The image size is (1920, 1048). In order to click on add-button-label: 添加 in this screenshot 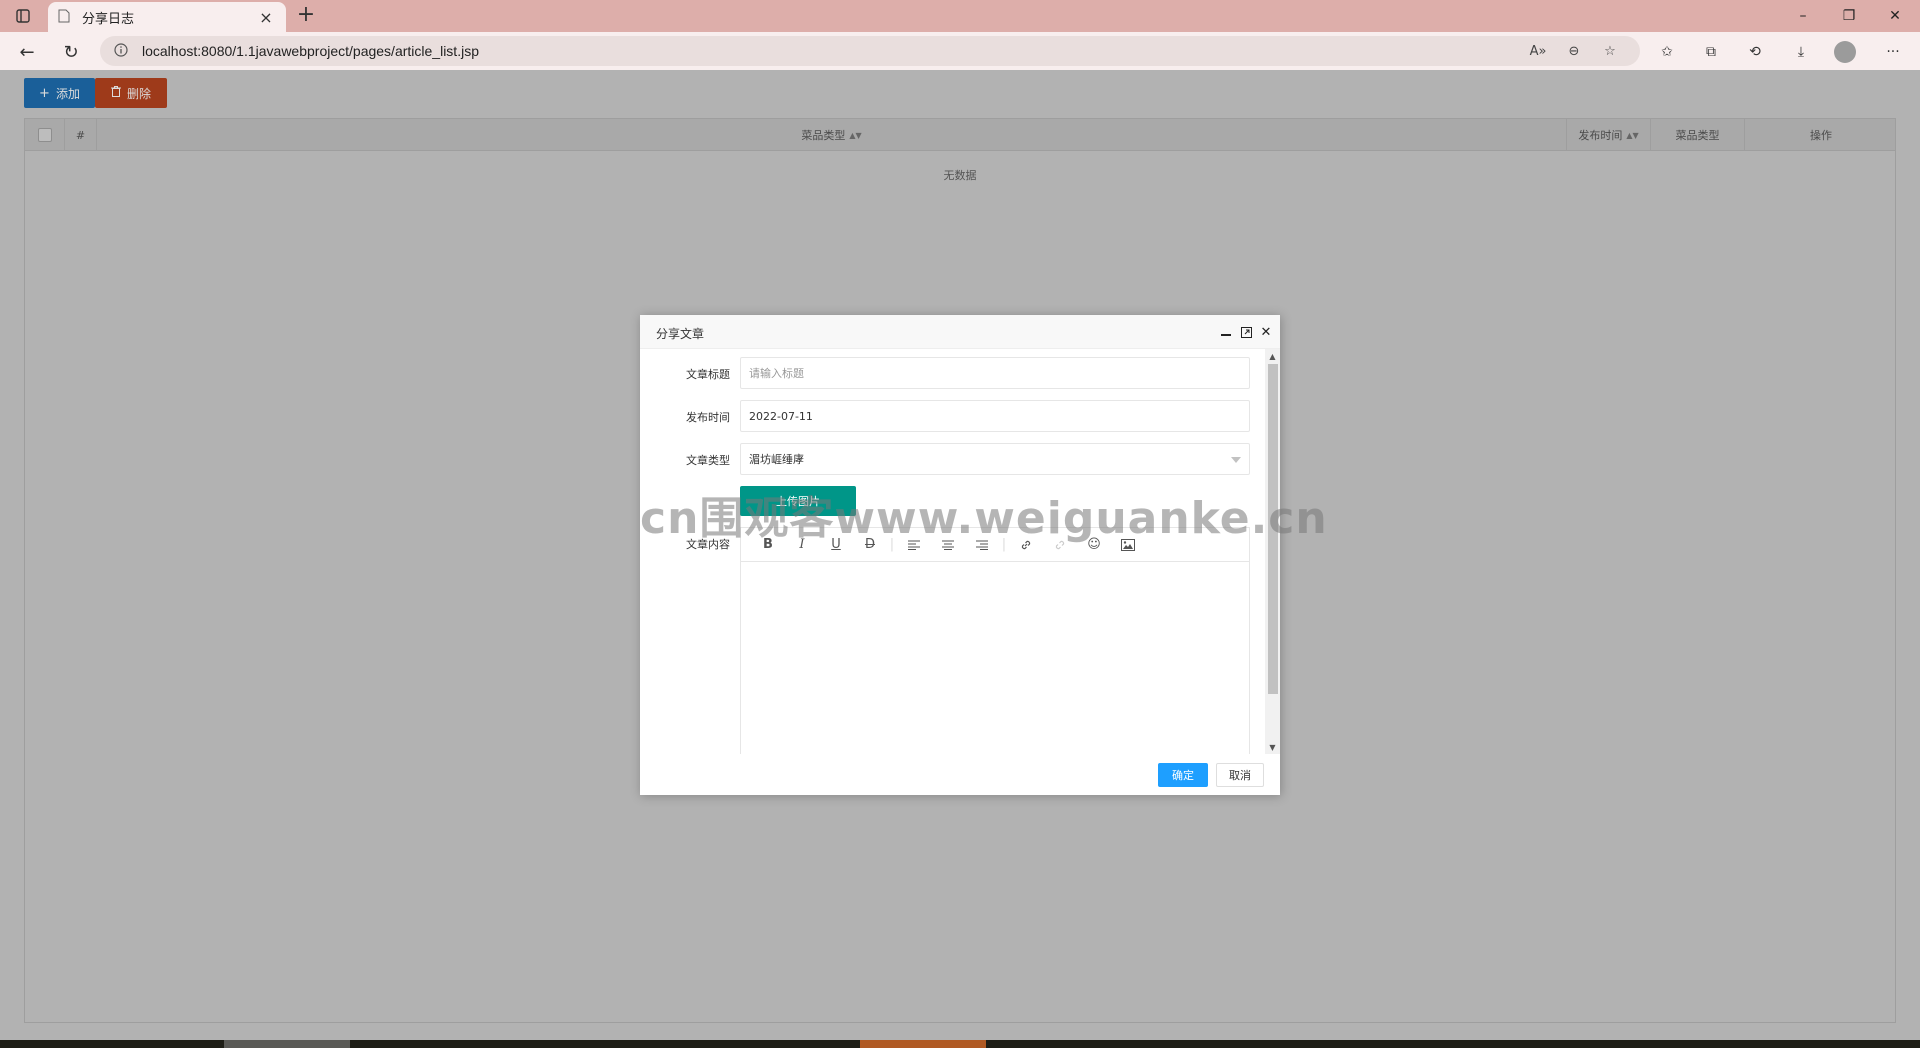, I will do `click(67, 93)`.